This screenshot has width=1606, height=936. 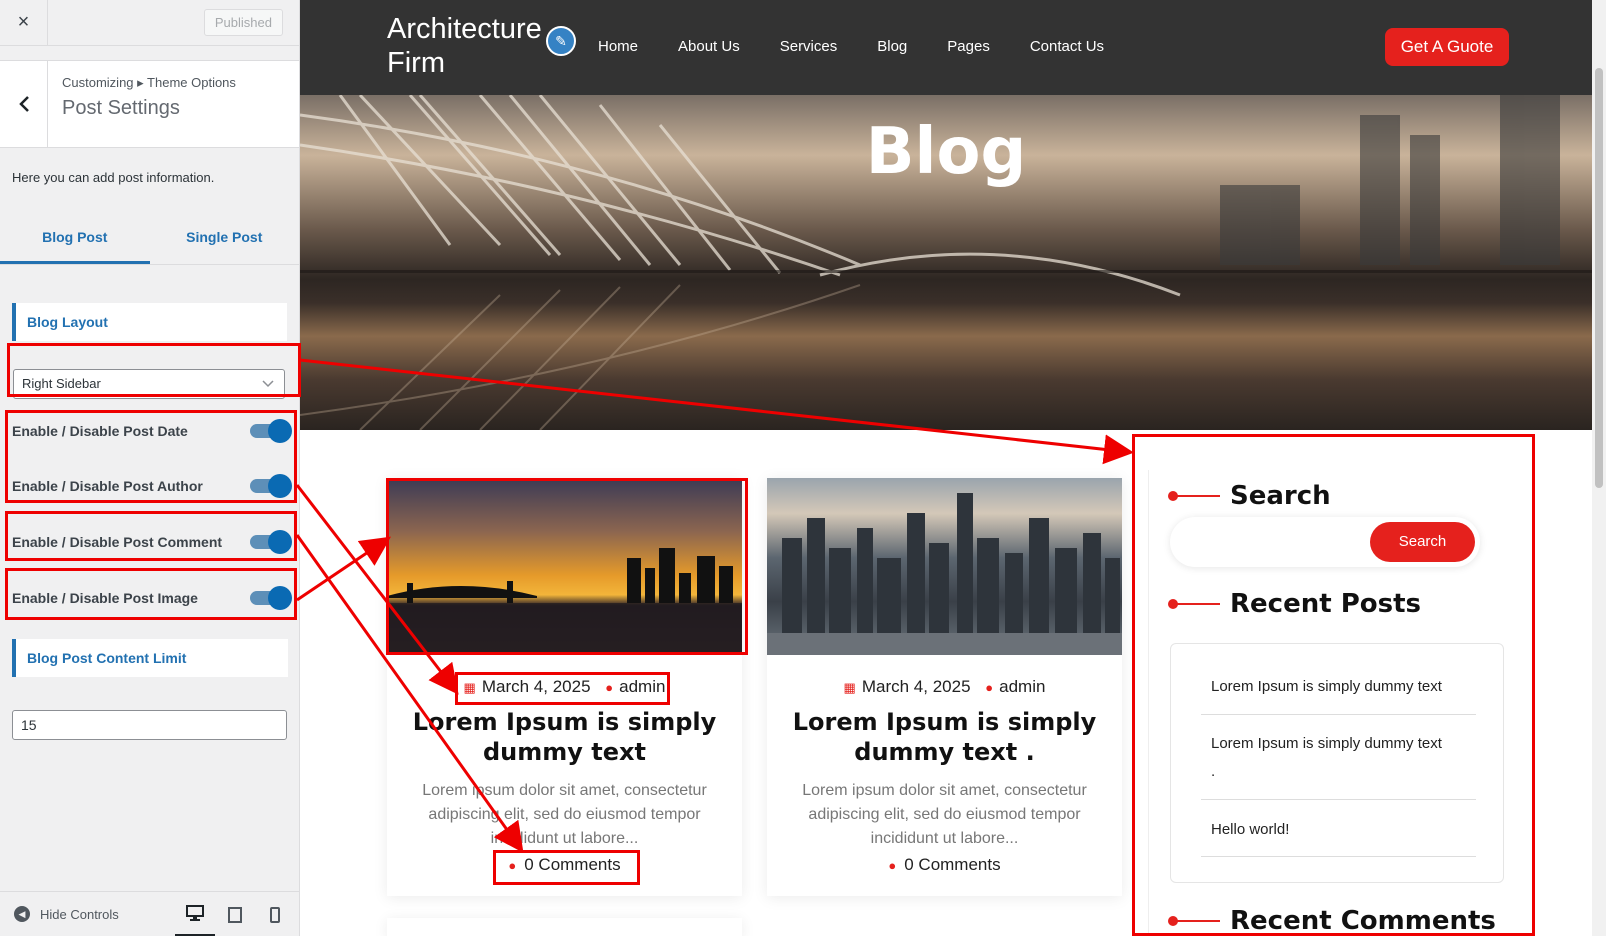 What do you see at coordinates (618, 46) in the screenshot?
I see `nav-home: Home` at bounding box center [618, 46].